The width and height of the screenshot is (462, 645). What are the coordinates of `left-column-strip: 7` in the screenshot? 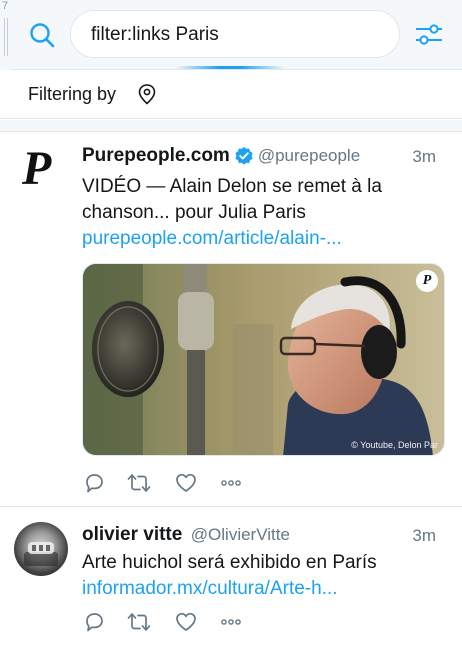 It's located at (6, 35).